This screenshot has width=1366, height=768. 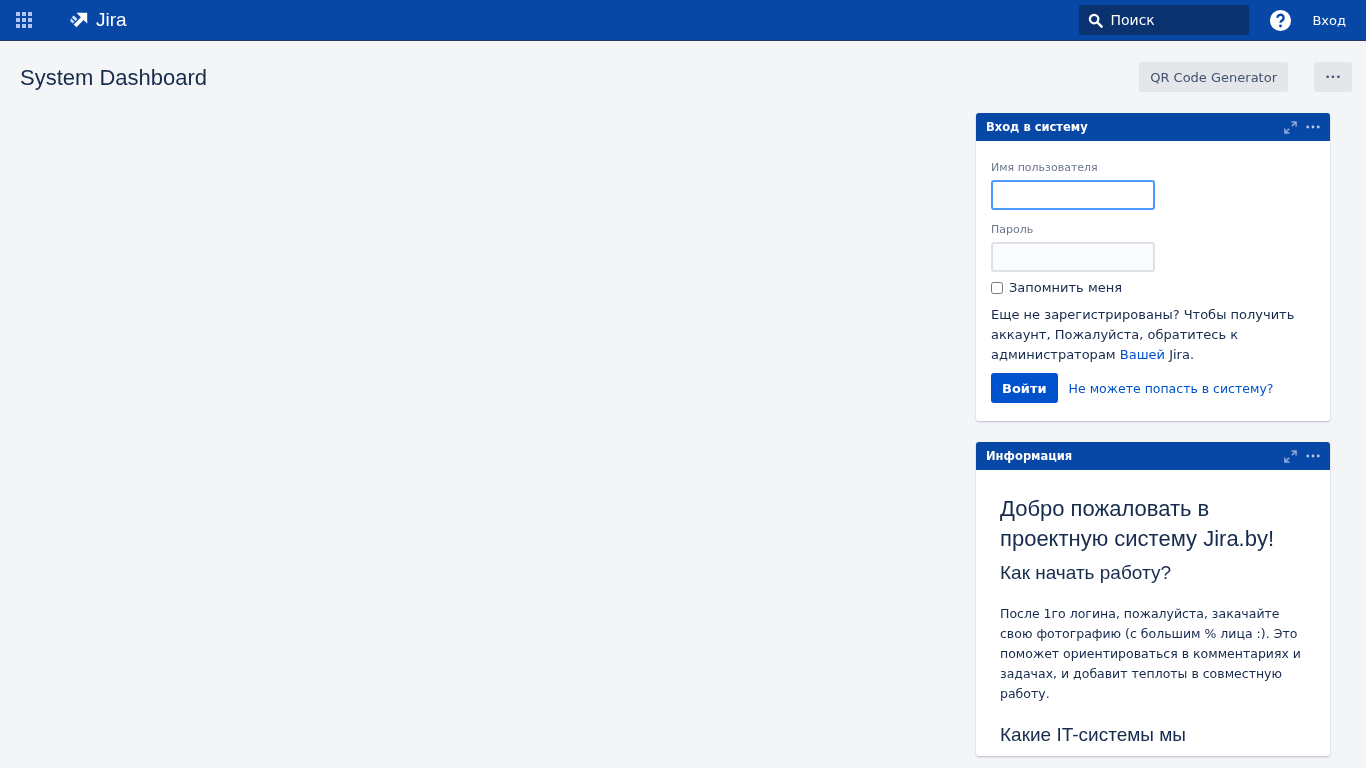 What do you see at coordinates (1044, 167) in the screenshot?
I see `username-label: Имя пользователя` at bounding box center [1044, 167].